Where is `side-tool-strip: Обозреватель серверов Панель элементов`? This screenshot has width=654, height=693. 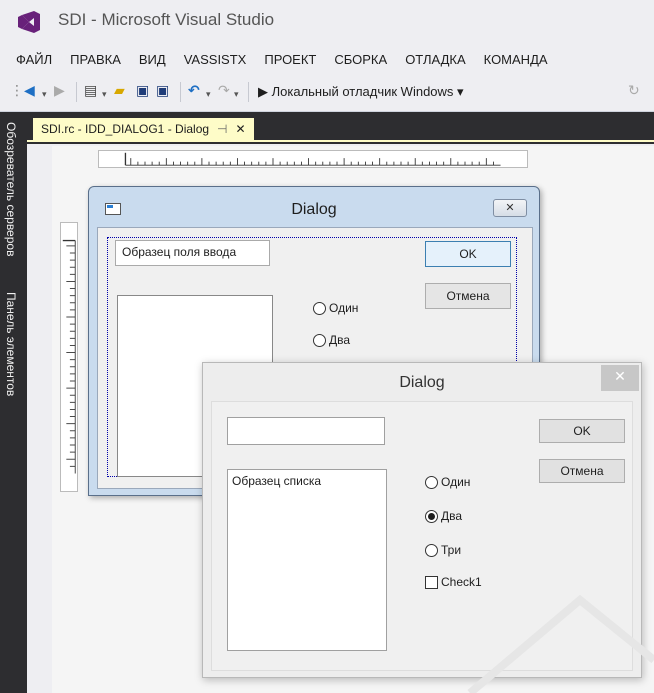
side-tool-strip: Обозреватель серверов Панель элементов is located at coordinates (13, 402).